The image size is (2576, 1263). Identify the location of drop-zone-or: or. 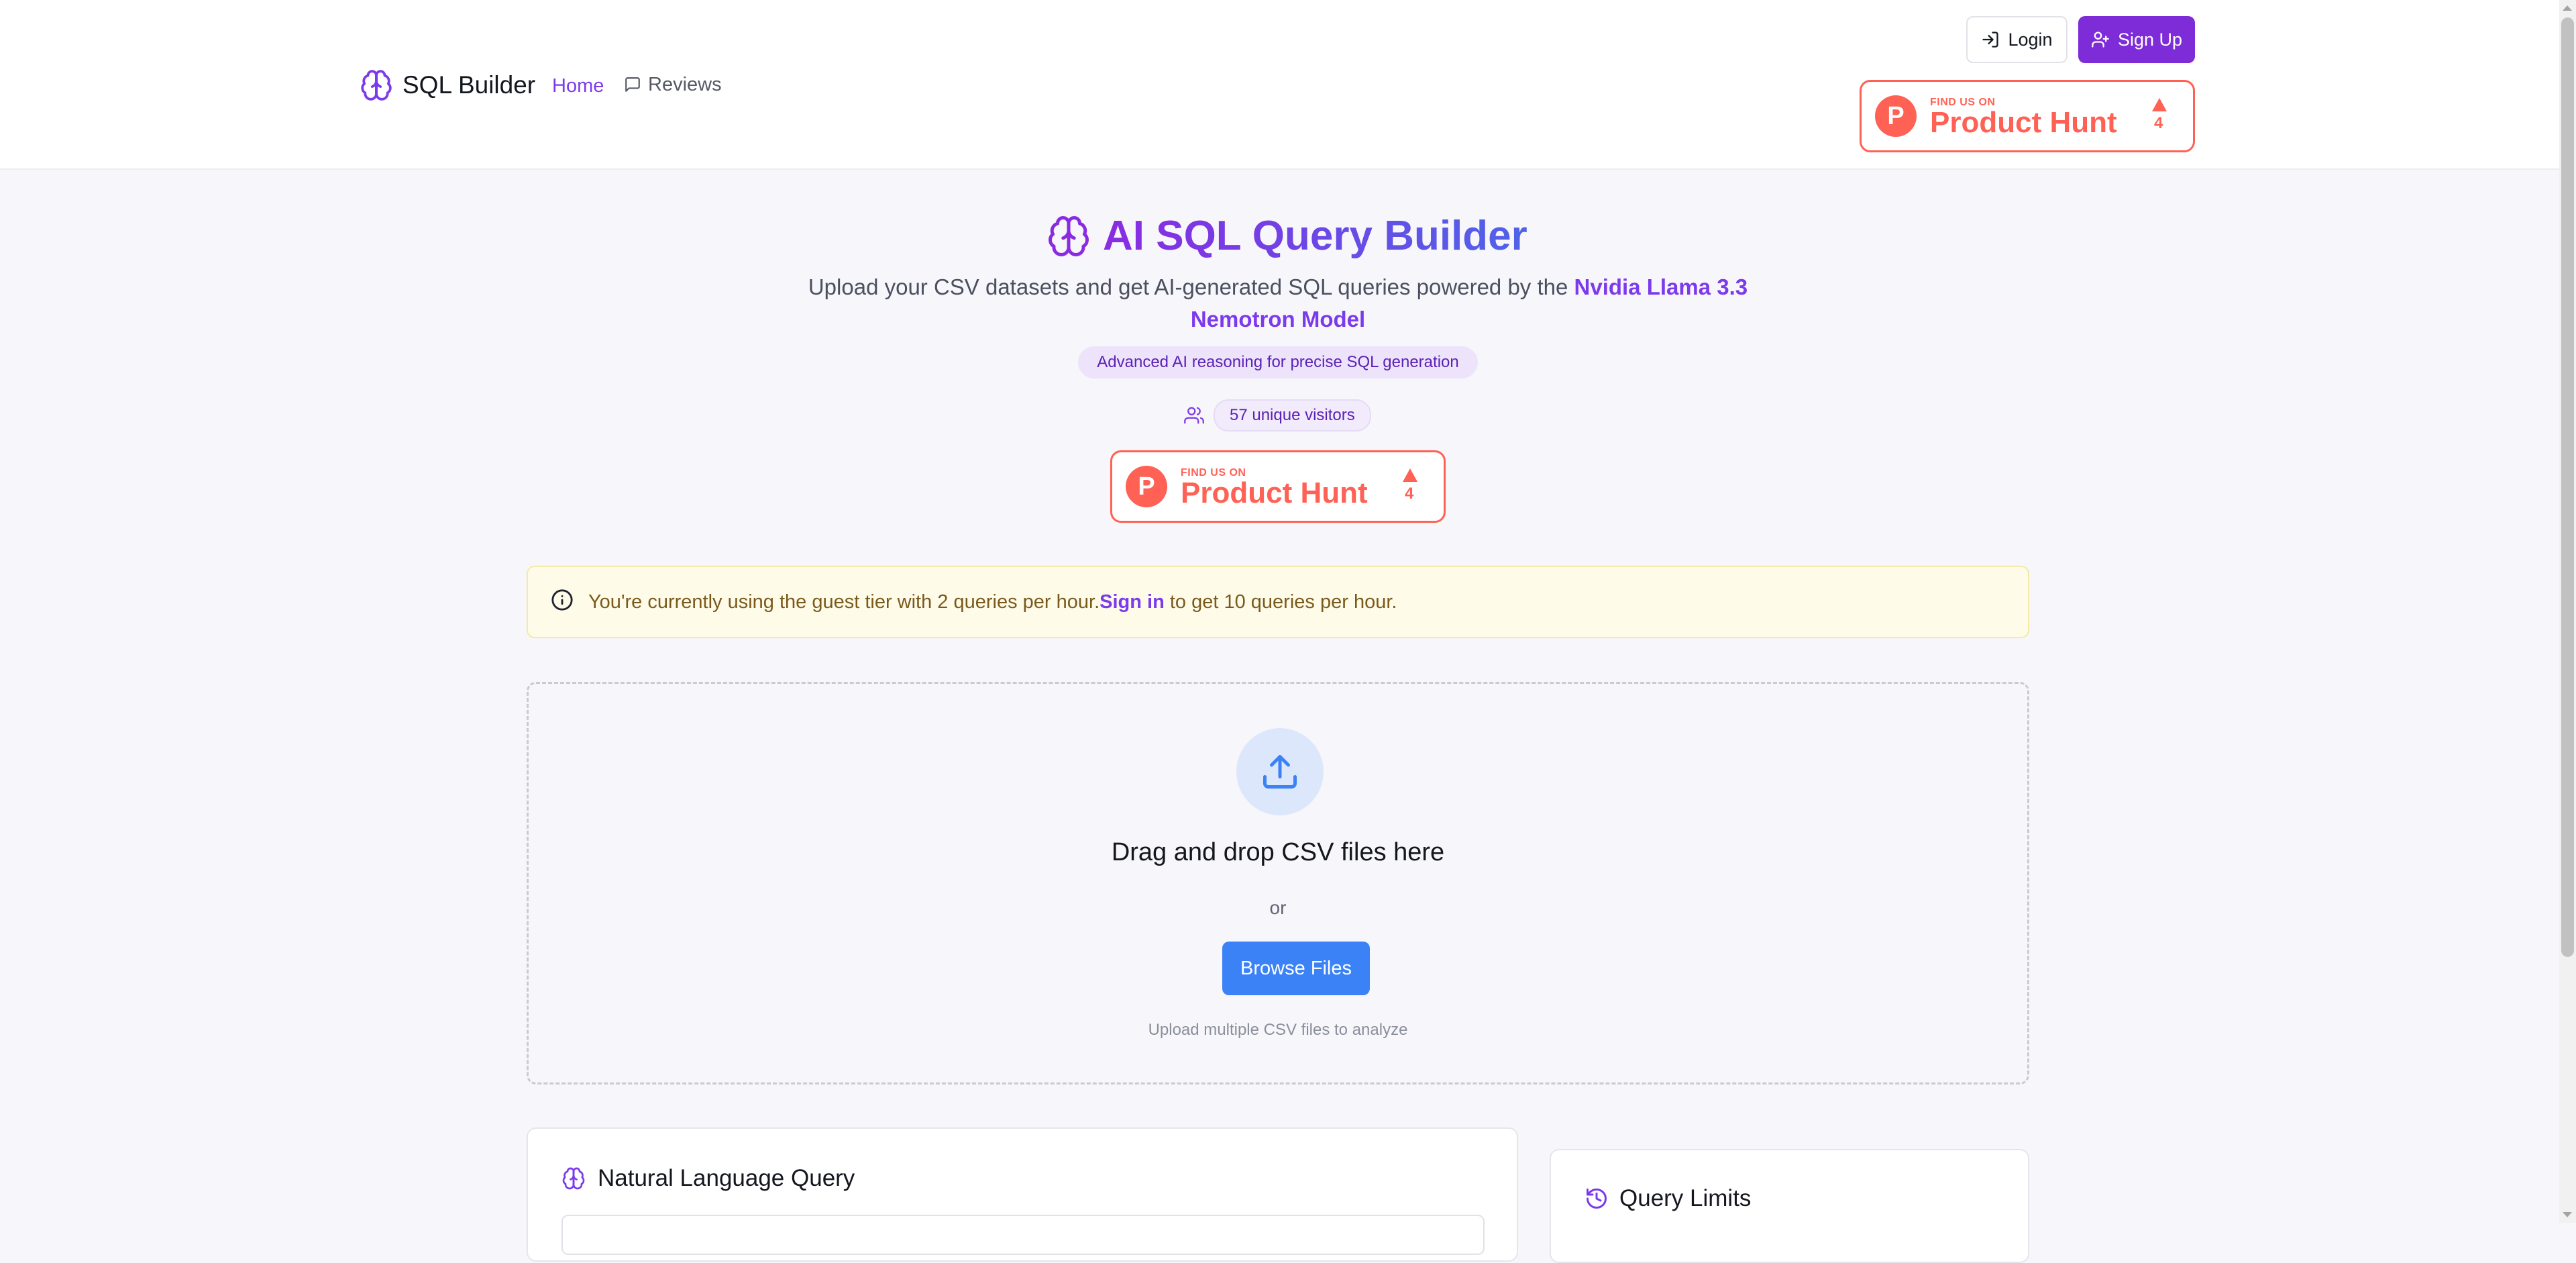
(1278, 907).